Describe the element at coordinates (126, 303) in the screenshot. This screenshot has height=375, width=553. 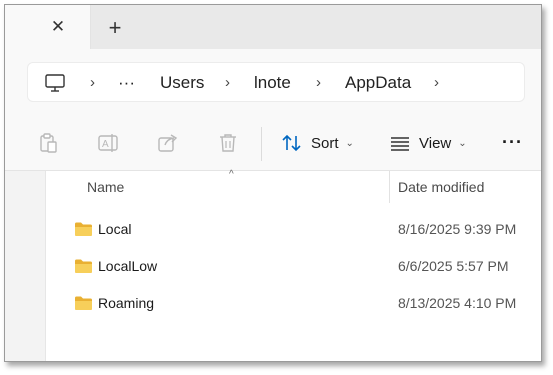
I see `file-name: Roaming` at that location.